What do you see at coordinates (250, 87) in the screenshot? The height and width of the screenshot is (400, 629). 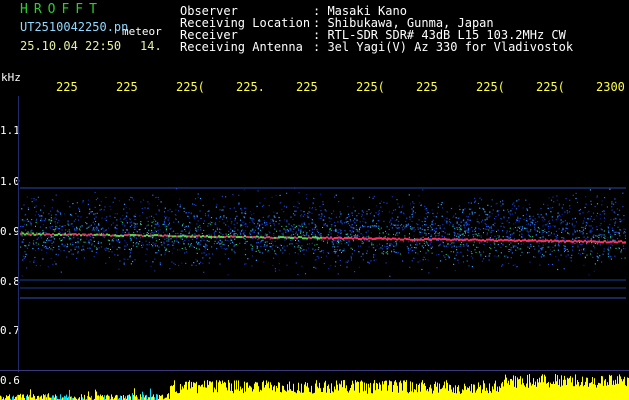 I see `time-tick: 225.` at bounding box center [250, 87].